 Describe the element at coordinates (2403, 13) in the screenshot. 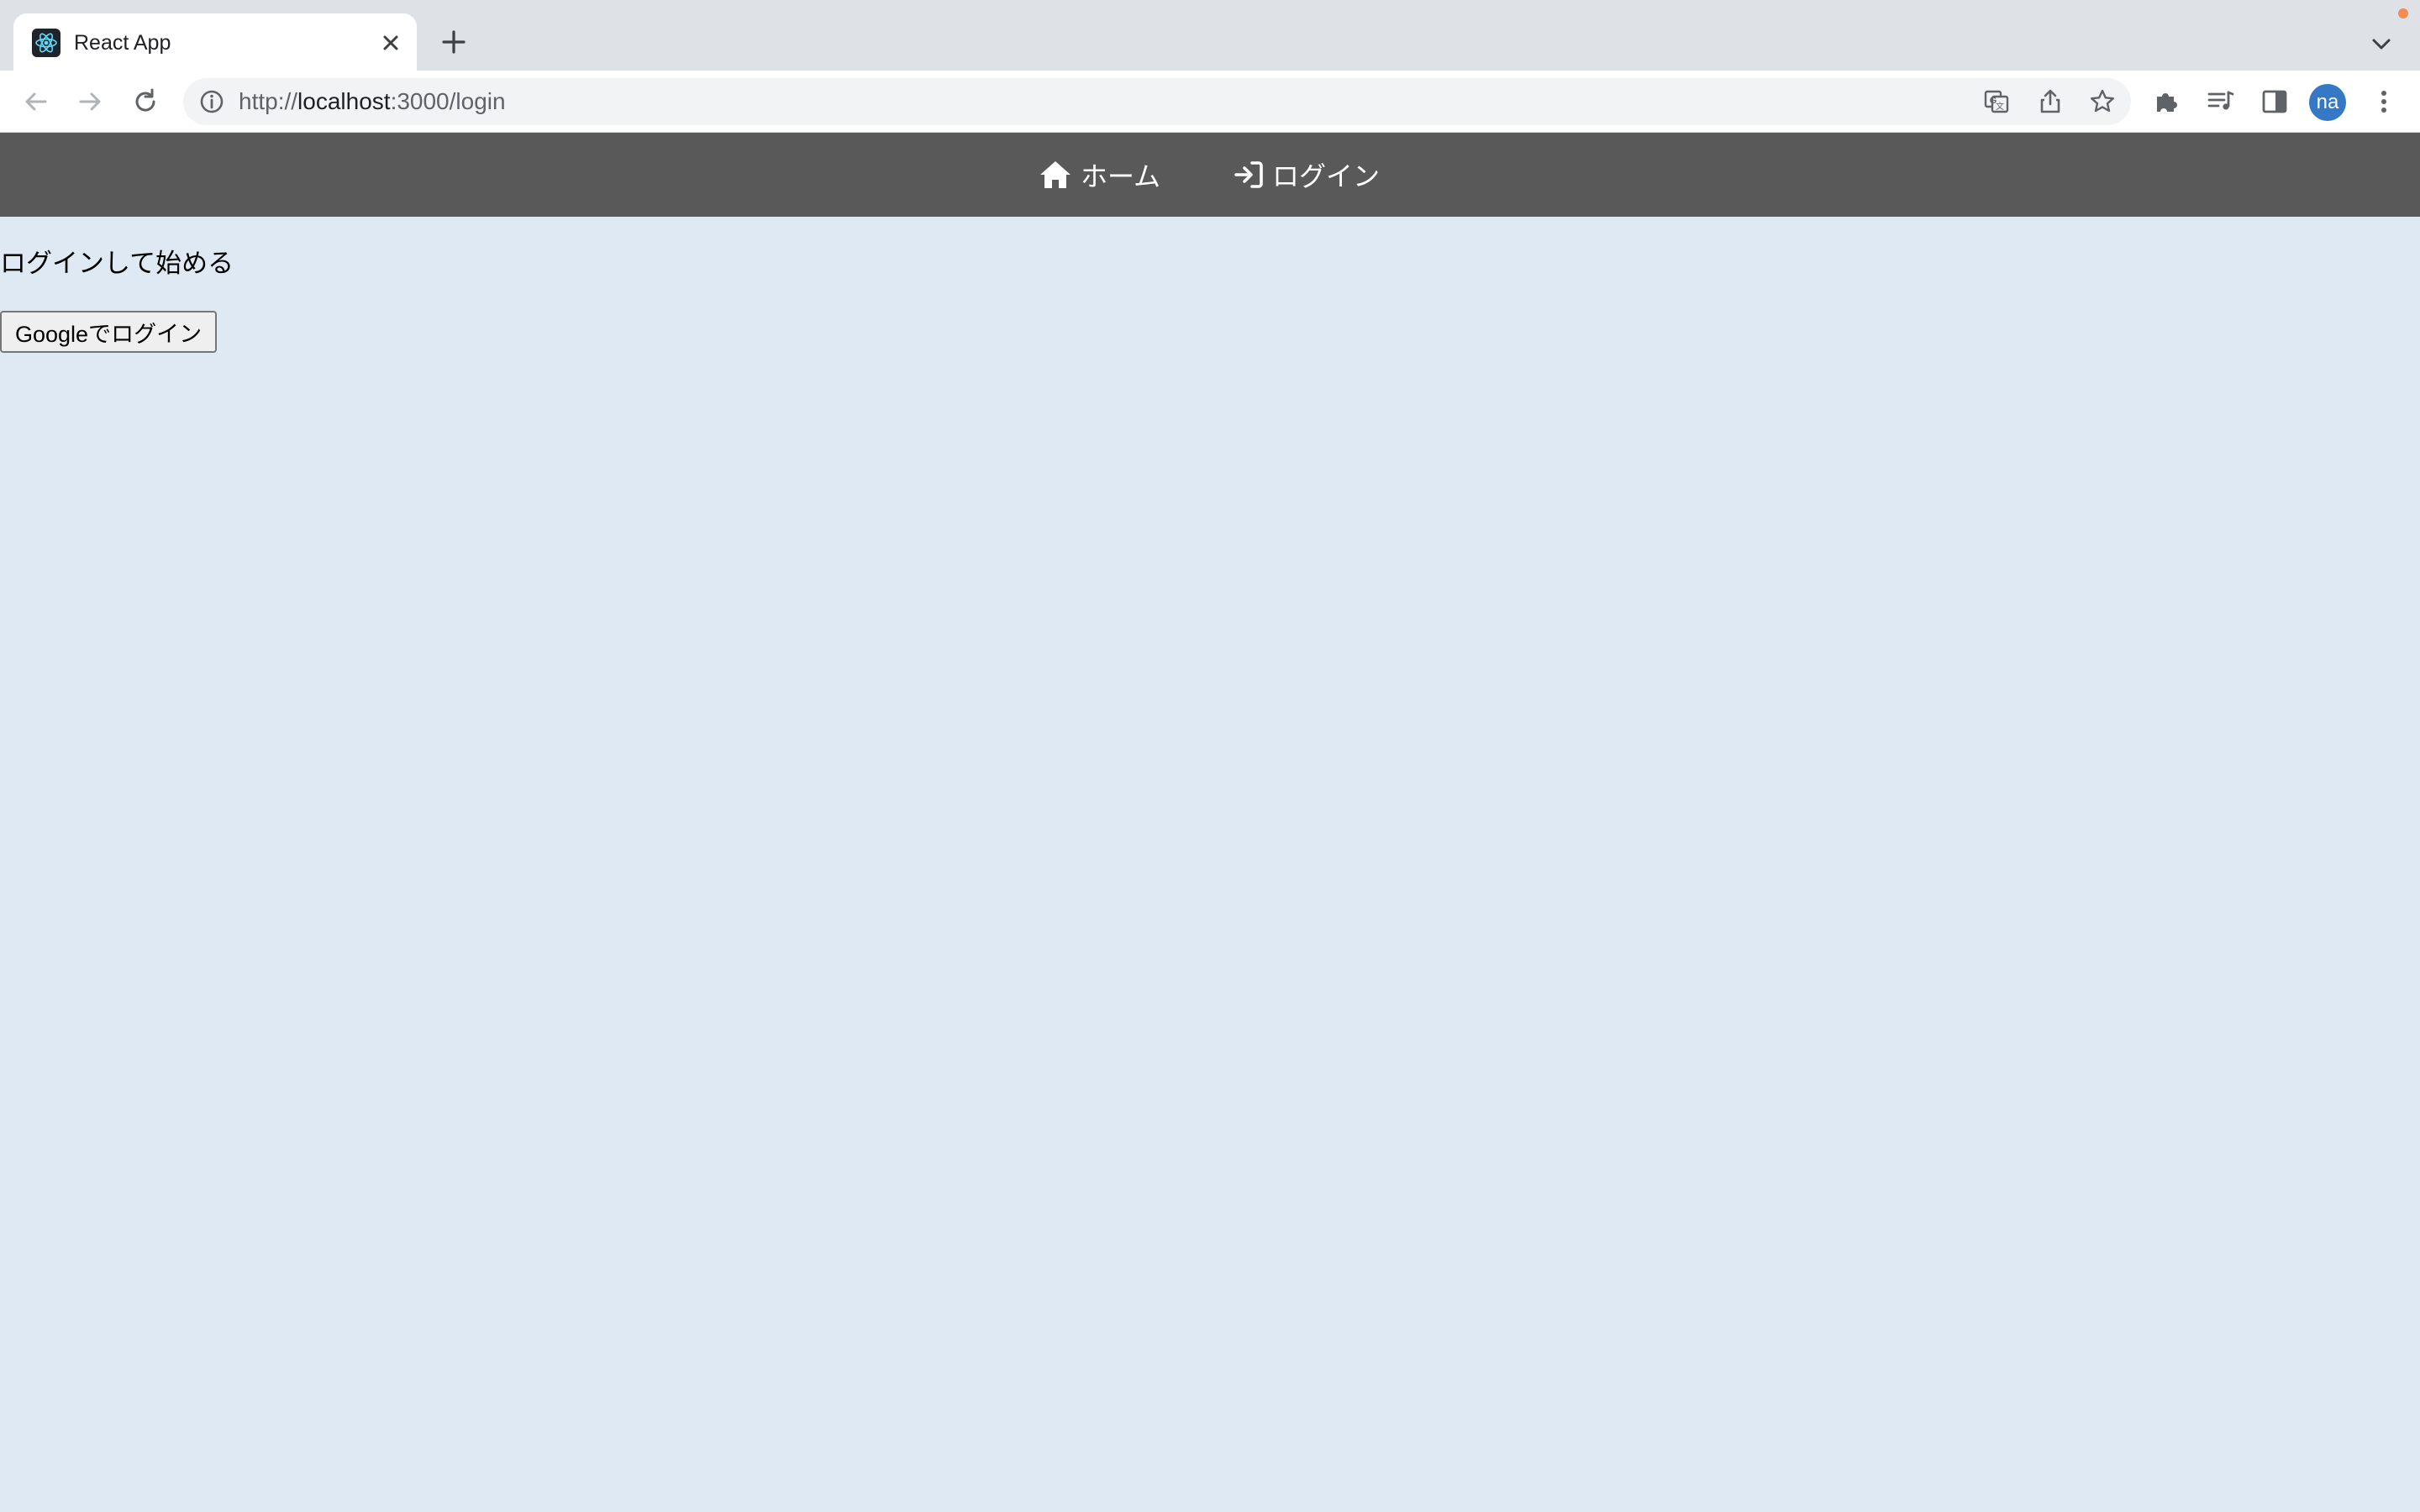

I see `notification-dot` at that location.